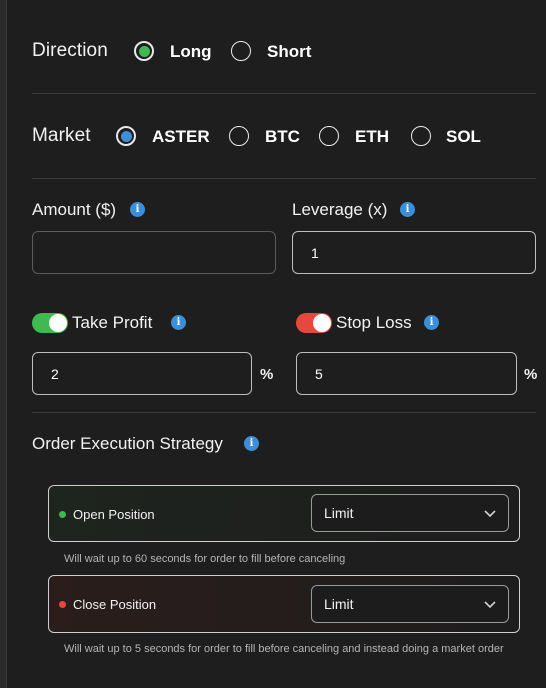 The image size is (546, 688). What do you see at coordinates (115, 604) in the screenshot?
I see `close-position-label: Close Position` at bounding box center [115, 604].